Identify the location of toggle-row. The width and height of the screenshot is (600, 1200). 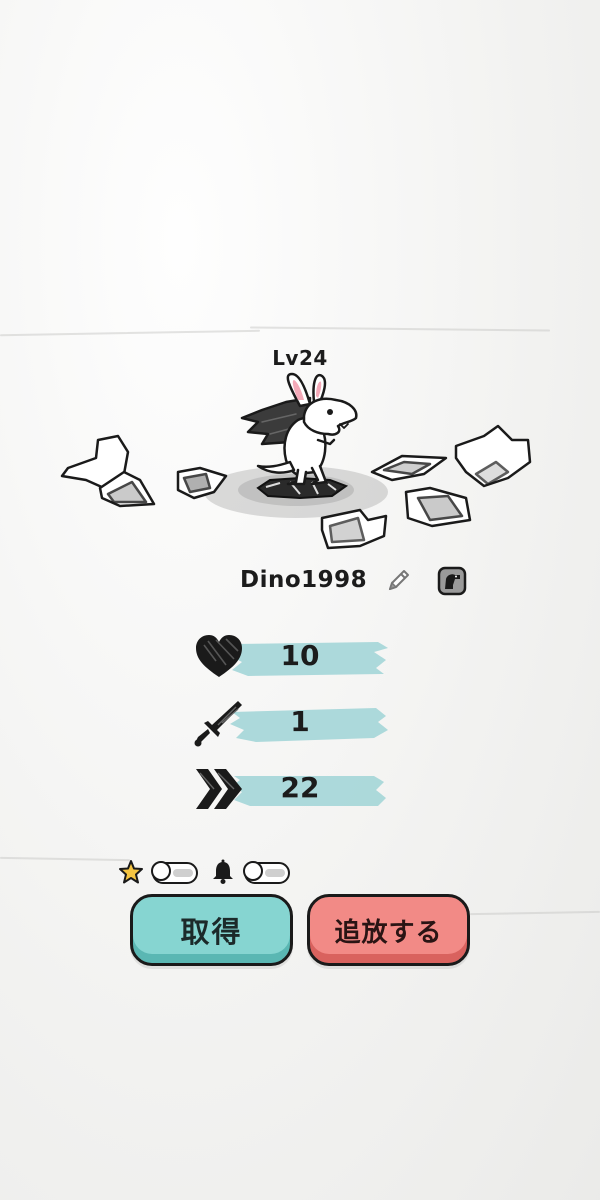
(213, 873).